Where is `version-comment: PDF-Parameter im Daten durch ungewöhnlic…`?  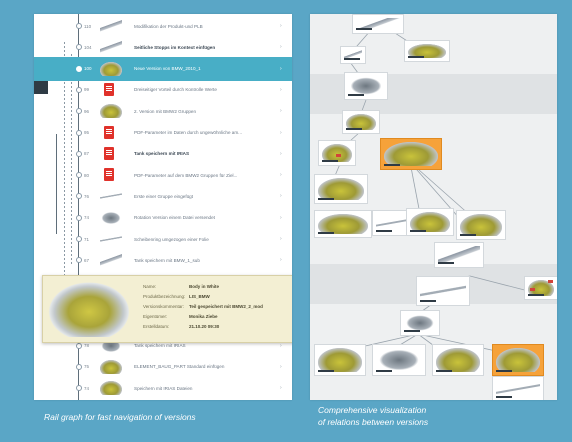 version-comment: PDF-Parameter im Daten durch ungewöhnlic… is located at coordinates (188, 132).